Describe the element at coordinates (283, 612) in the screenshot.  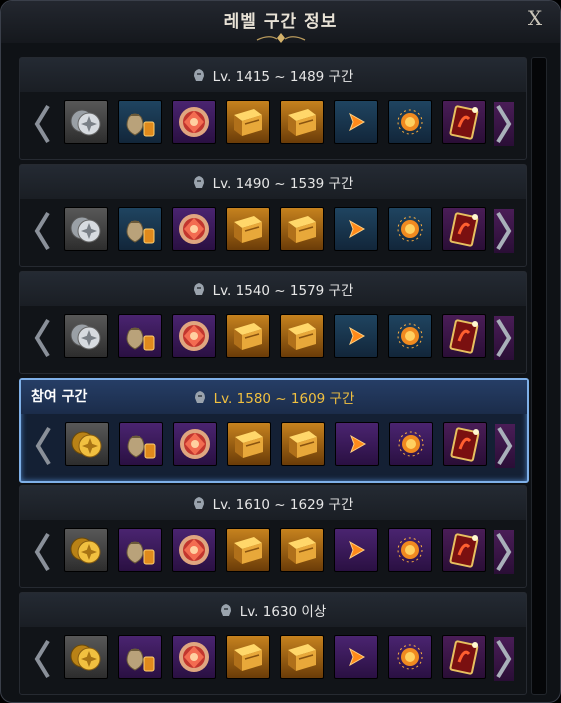
I see `section-level-range: Lv. 1630 이상` at that location.